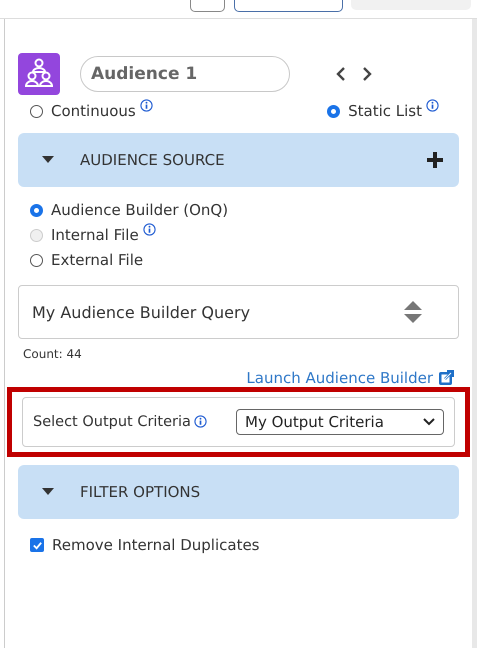 The height and width of the screenshot is (648, 477). Describe the element at coordinates (97, 260) in the screenshot. I see `radio-label: External File` at that location.